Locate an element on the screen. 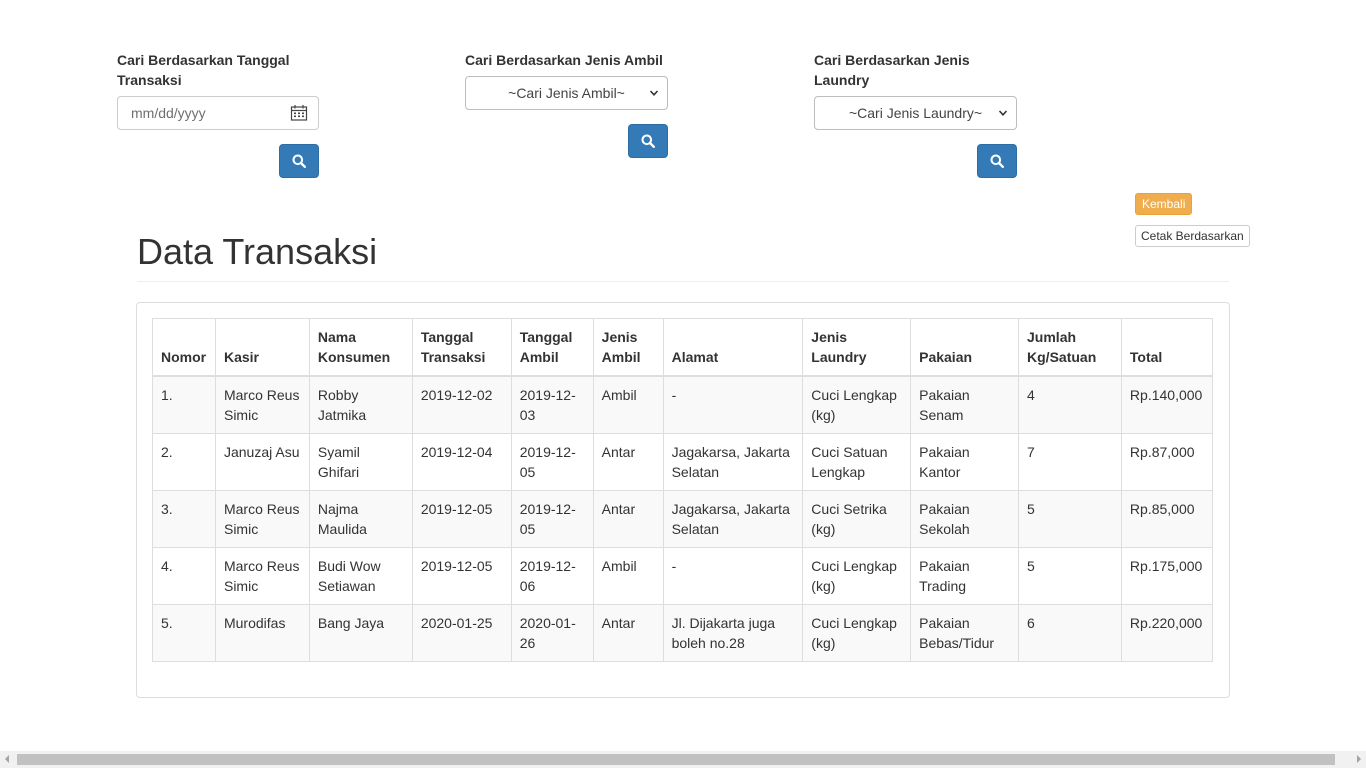 The width and height of the screenshot is (1366, 768). cell-jenis-laundry: Cuci Setrika (kg) is located at coordinates (857, 519).